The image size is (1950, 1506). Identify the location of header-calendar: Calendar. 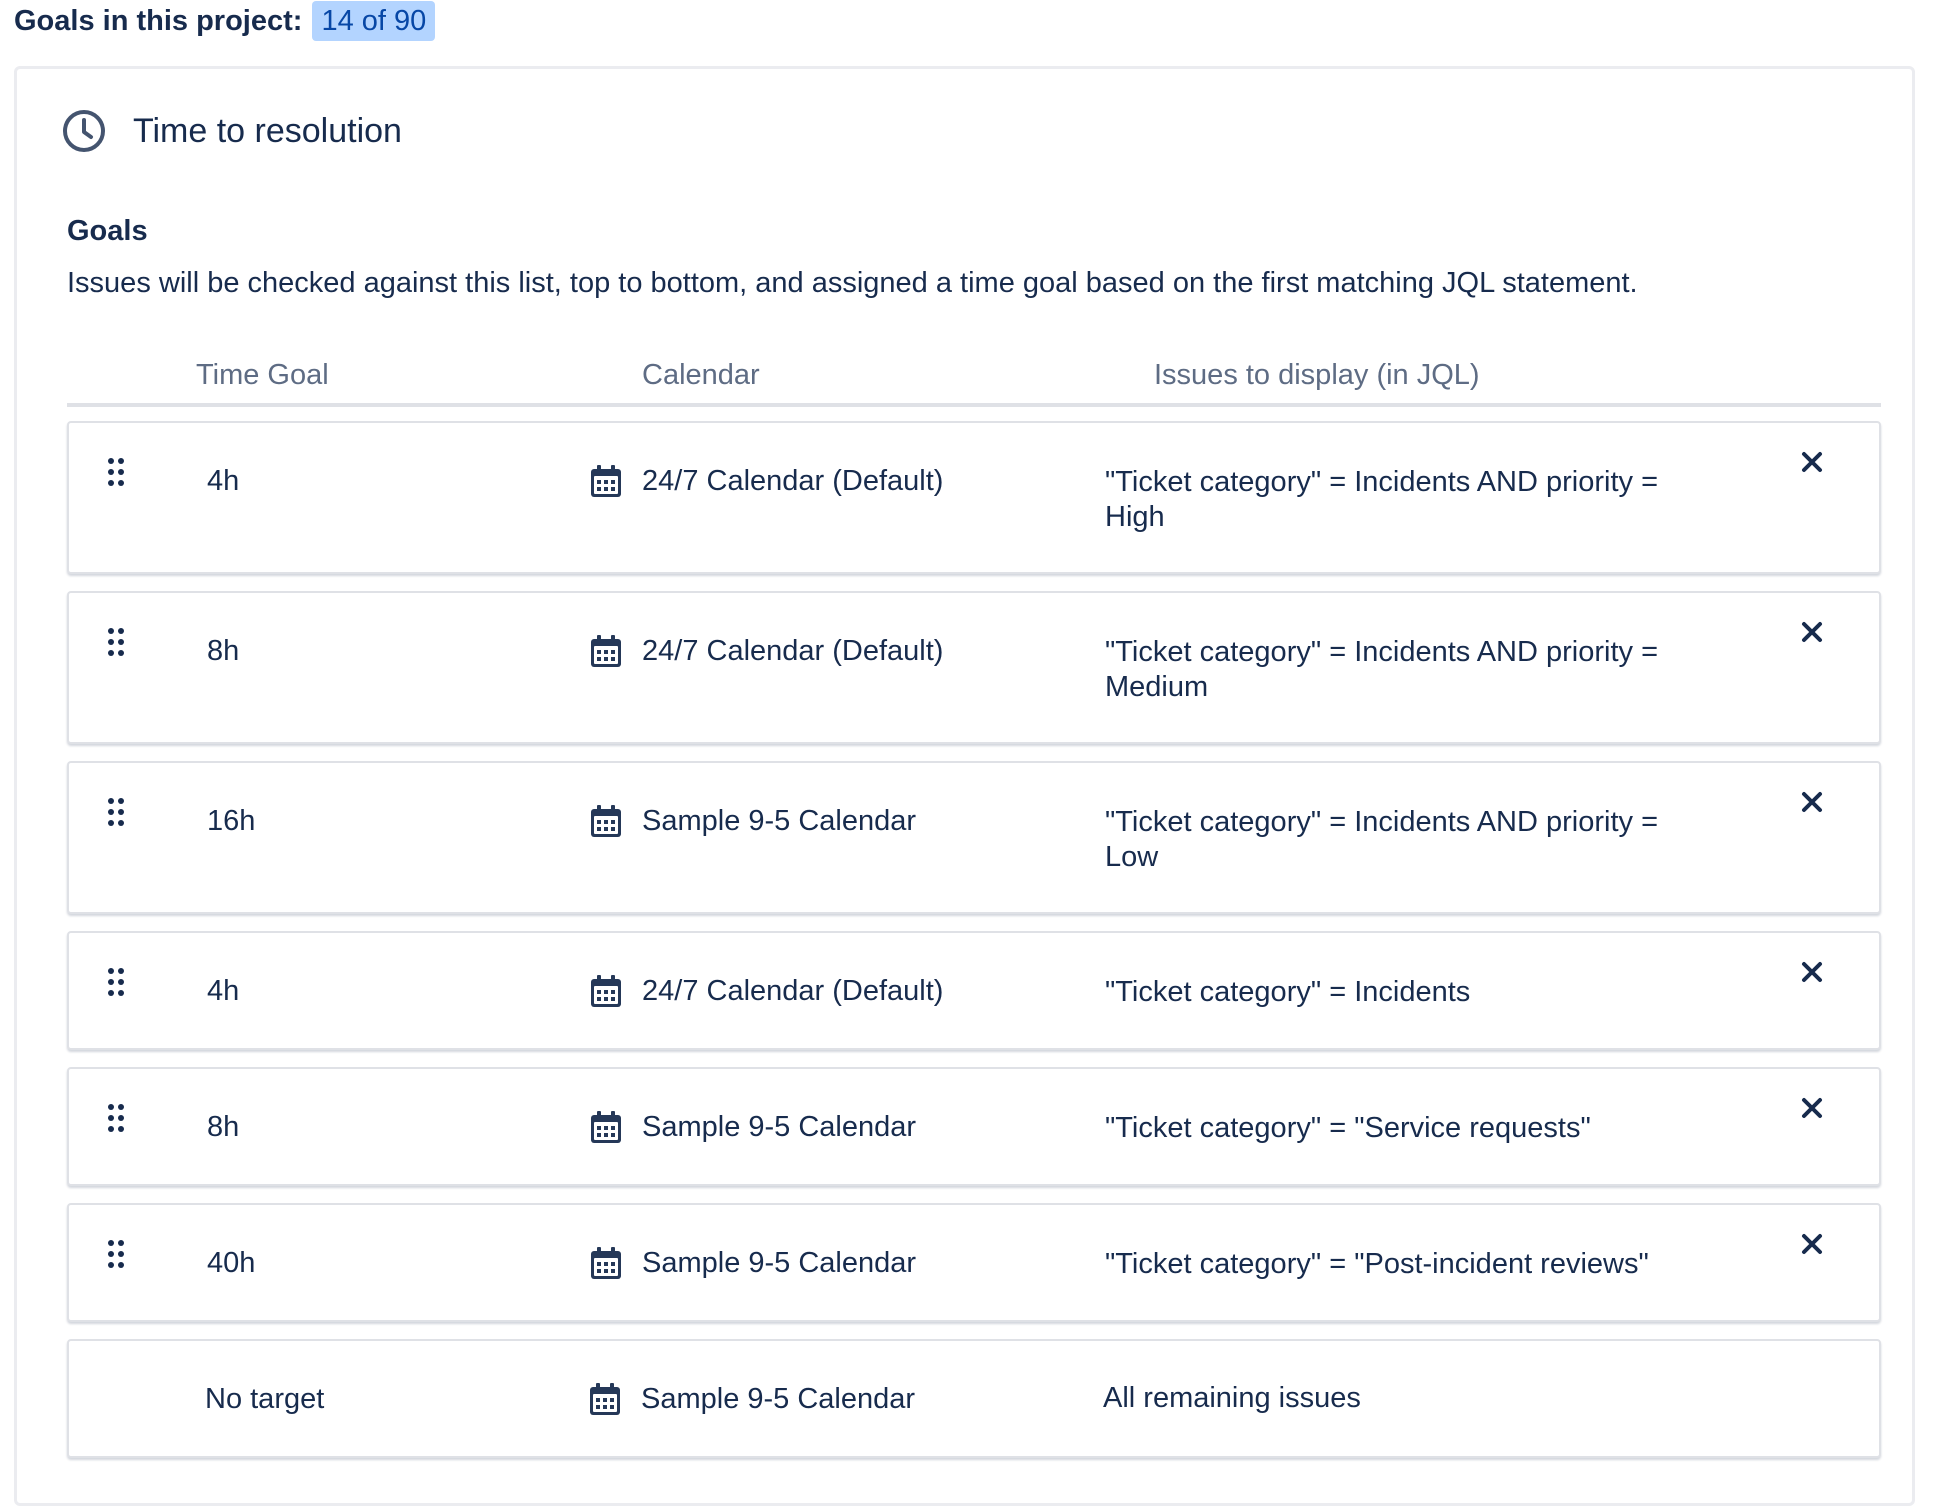
(701, 375).